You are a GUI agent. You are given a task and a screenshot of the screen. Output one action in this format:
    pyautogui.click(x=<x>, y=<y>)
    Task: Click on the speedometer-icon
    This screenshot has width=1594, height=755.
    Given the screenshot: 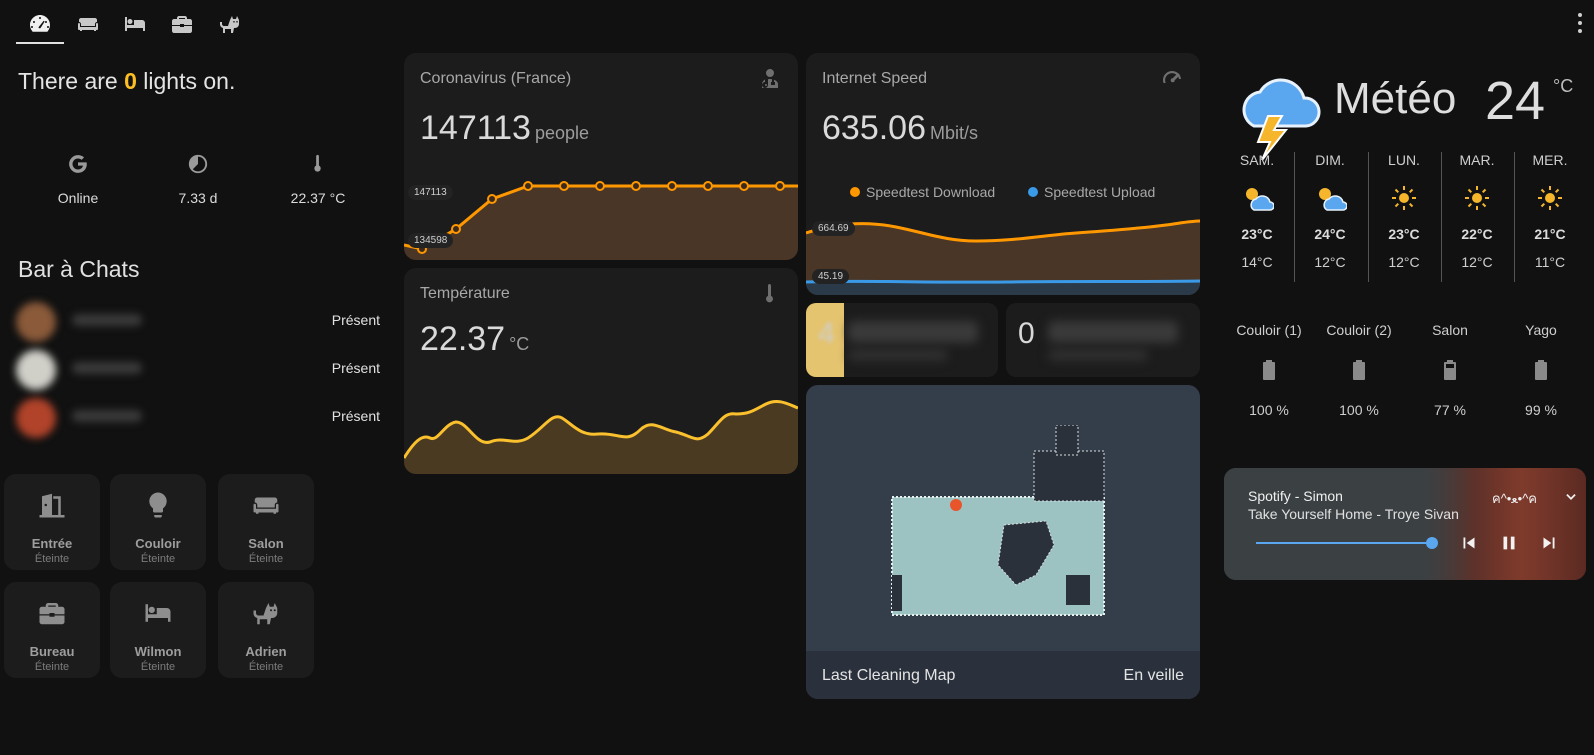 What is the action you would take?
    pyautogui.click(x=1172, y=81)
    